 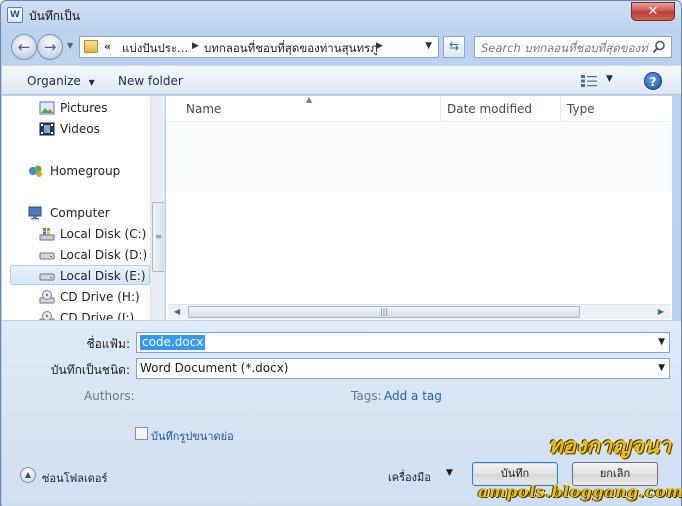 I want to click on back-button: ←, so click(x=24, y=47).